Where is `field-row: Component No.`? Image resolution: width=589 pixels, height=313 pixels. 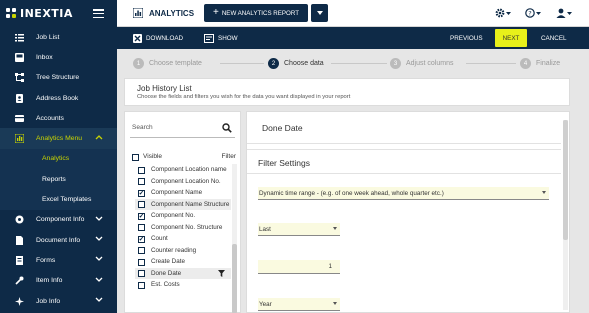 field-row: Component No. is located at coordinates (183, 216).